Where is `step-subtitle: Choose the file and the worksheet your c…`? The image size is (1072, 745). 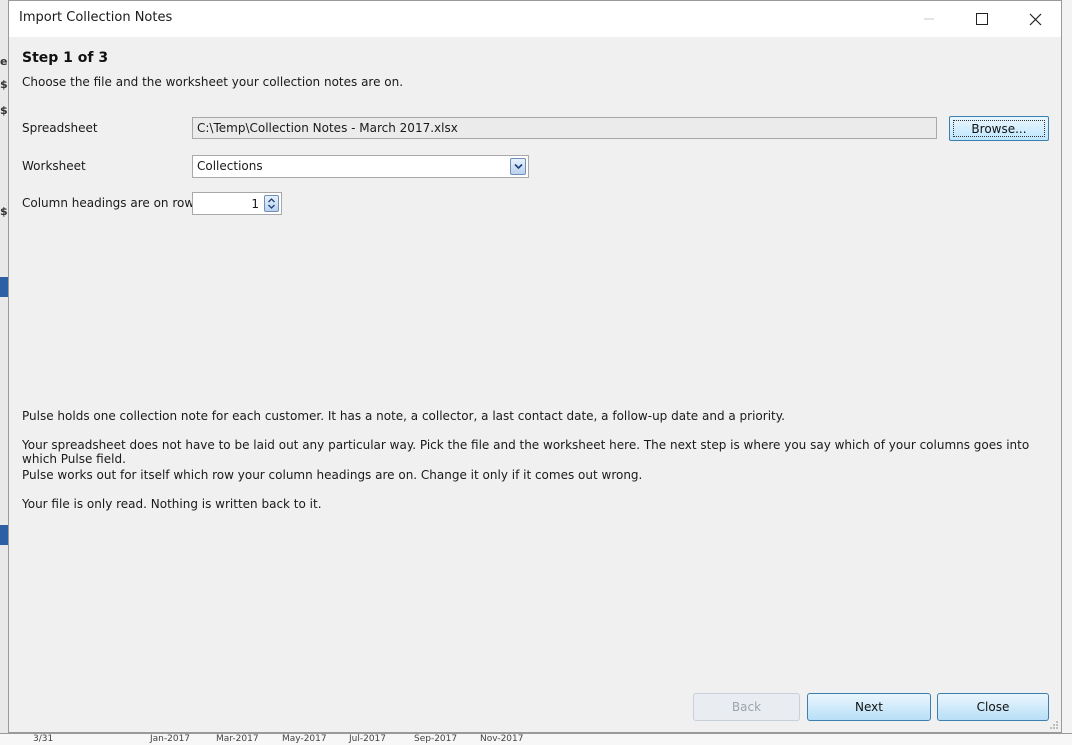
step-subtitle: Choose the file and the worksheet your c… is located at coordinates (213, 82).